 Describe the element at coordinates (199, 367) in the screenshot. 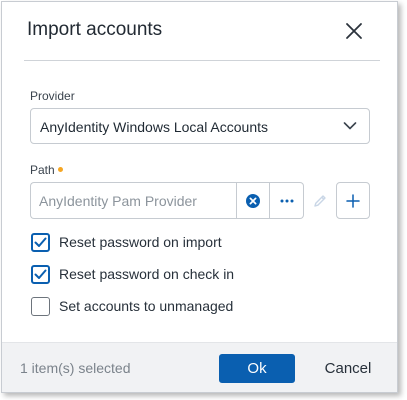

I see `dialog-footer: 1 item(s) selected Ok Cancel` at that location.